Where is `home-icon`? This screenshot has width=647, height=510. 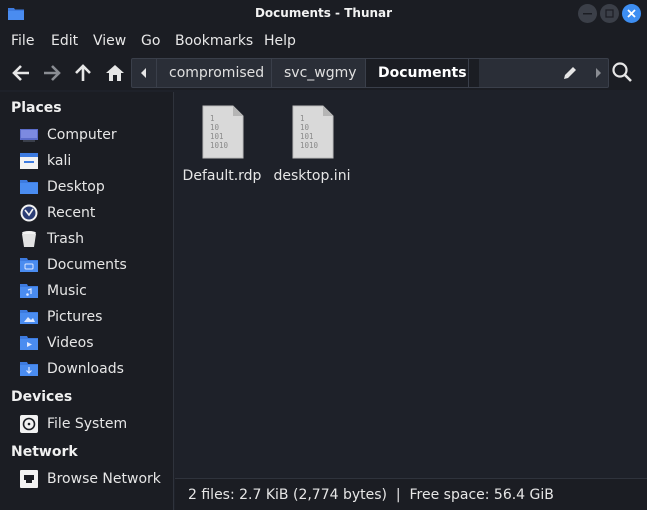 home-icon is located at coordinates (115, 73).